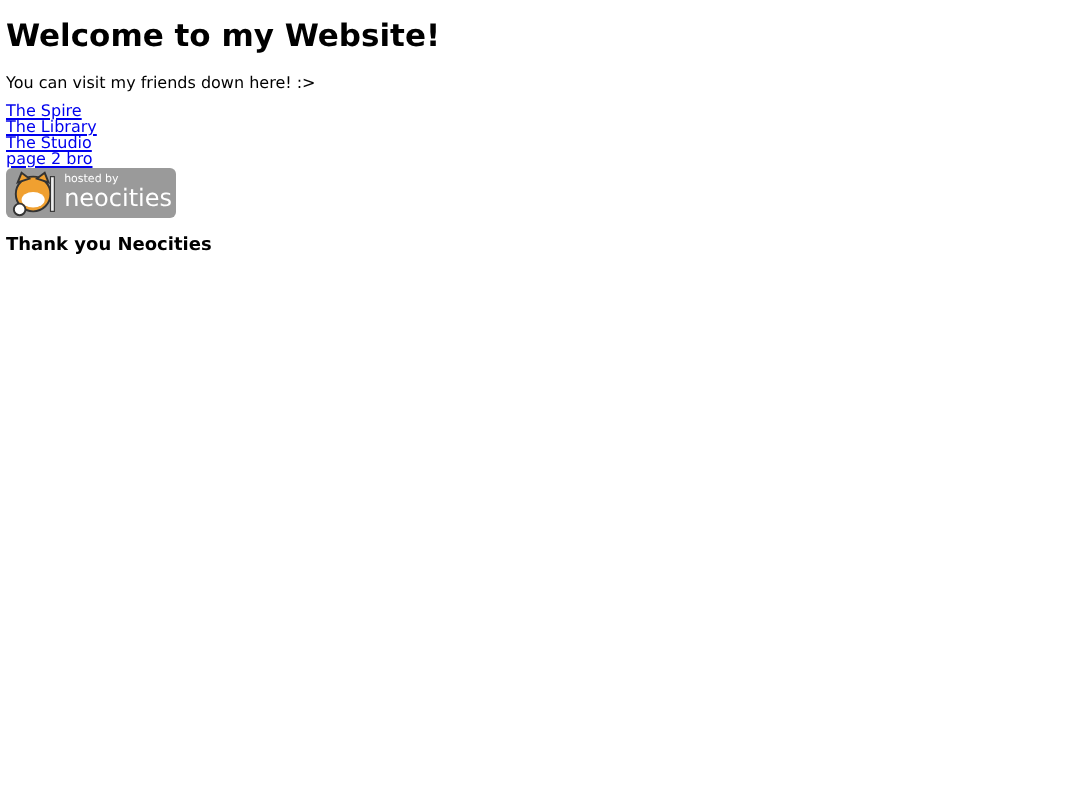 This screenshot has width=1080, height=810. Describe the element at coordinates (51, 128) in the screenshot. I see `friend-link: The Library` at that location.